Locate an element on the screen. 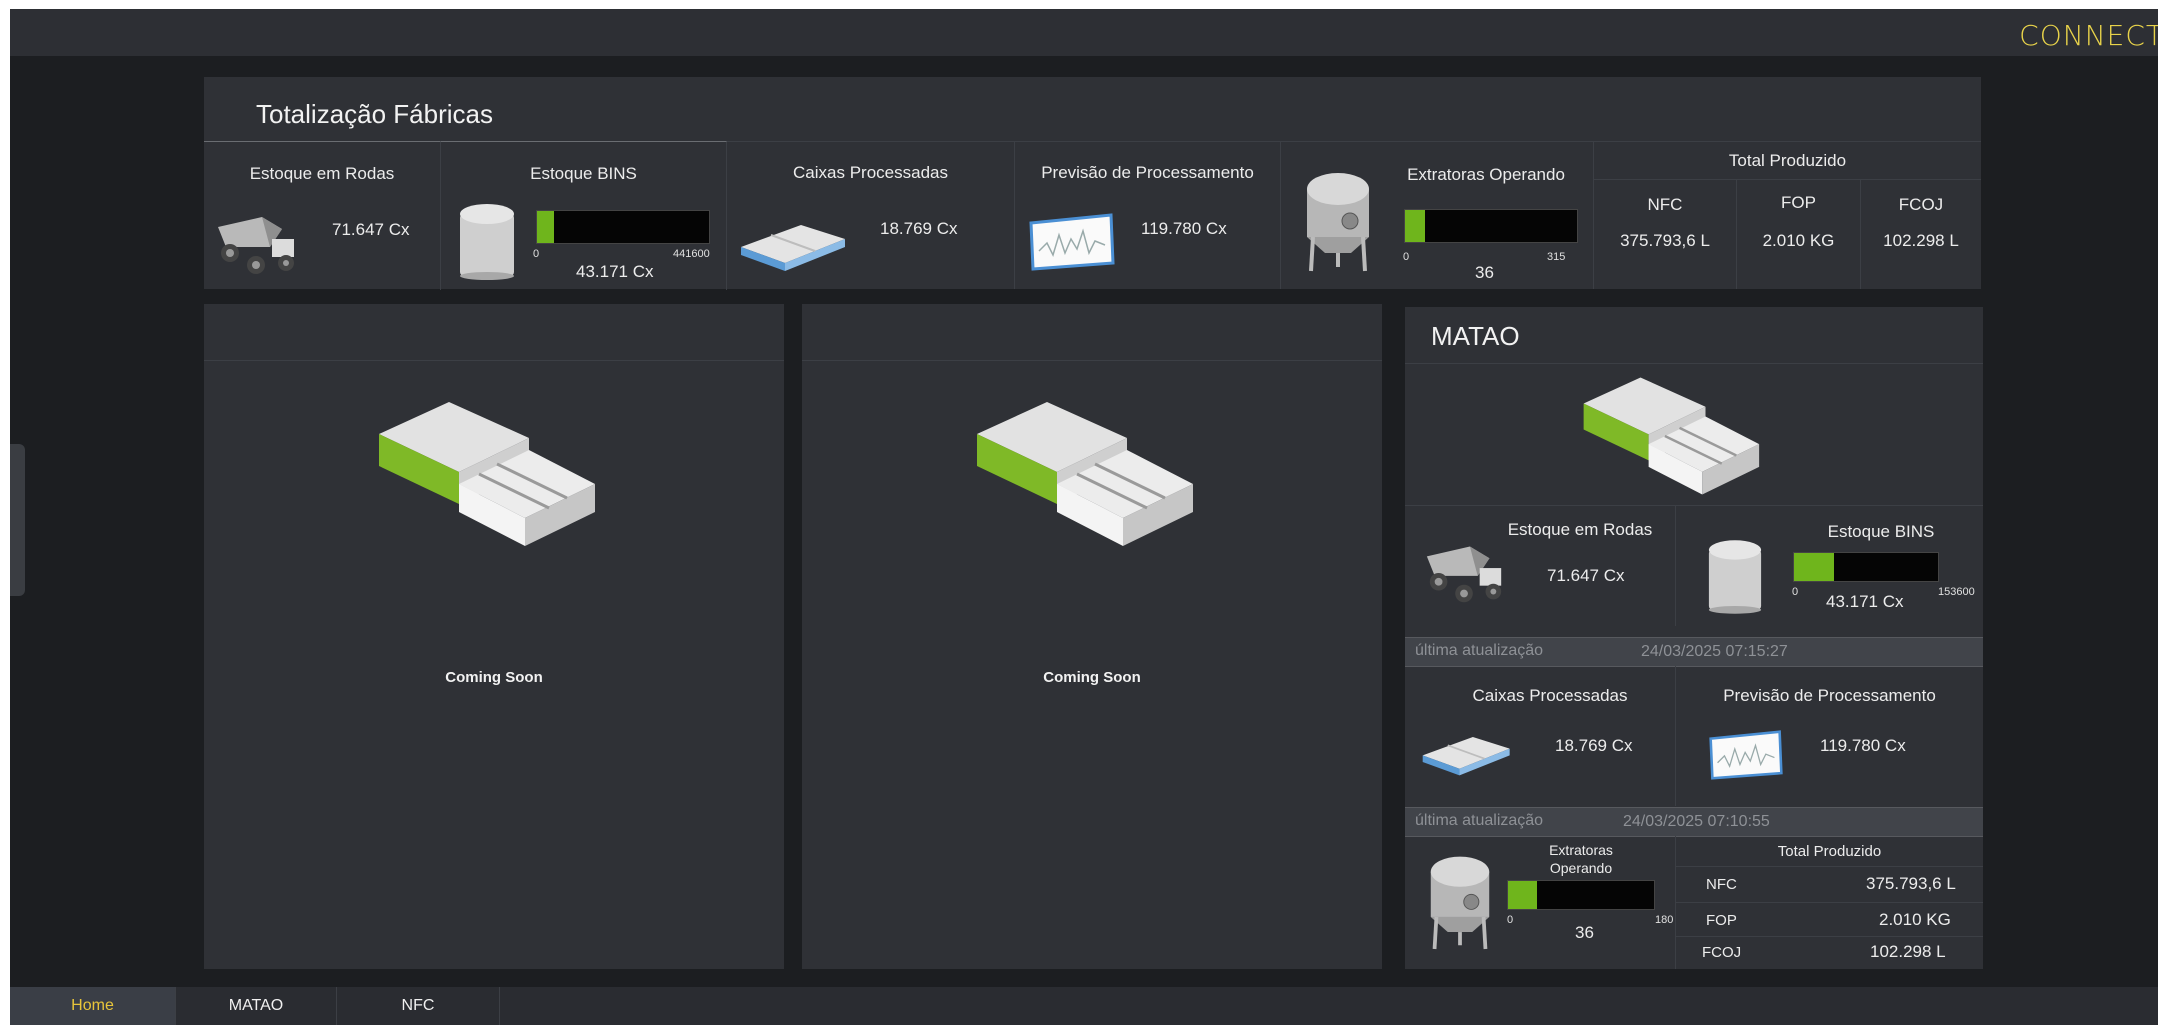  total-nfc: NFC 375.793,6 L is located at coordinates (1665, 234).